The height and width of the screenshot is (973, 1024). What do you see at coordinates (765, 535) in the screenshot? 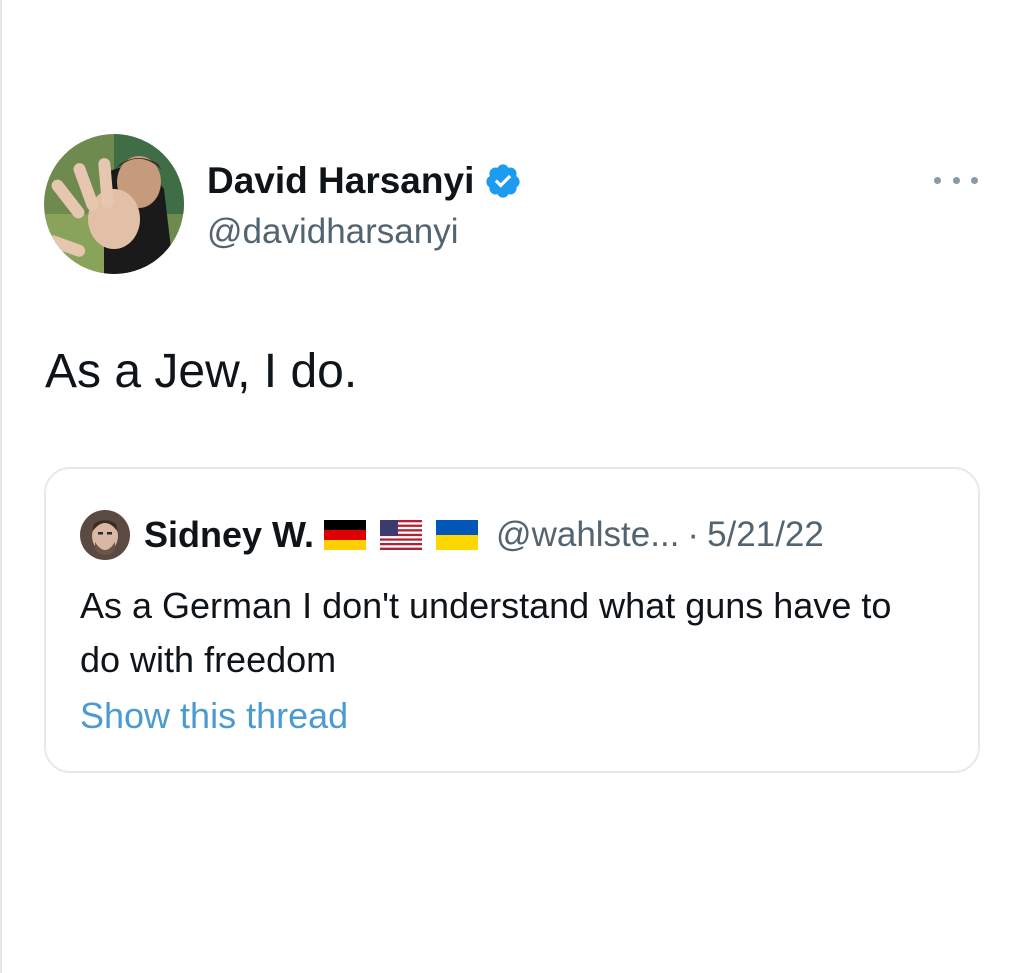
I see `quoted-tweet-date: 5/21/22` at bounding box center [765, 535].